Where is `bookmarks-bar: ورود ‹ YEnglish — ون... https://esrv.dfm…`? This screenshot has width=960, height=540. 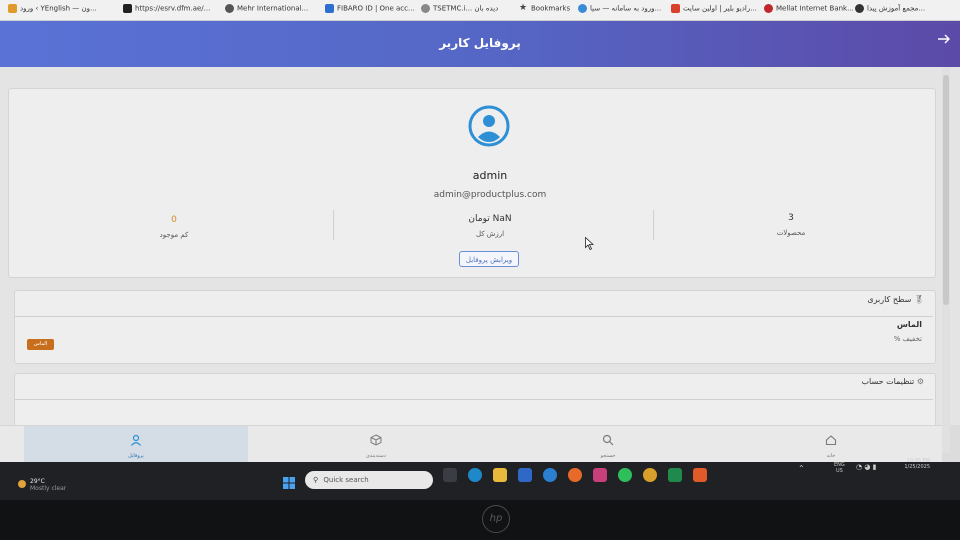
bookmarks-bar: ورود ‹ YEnglish — ون... https://esrv.dfm… is located at coordinates (480, 10).